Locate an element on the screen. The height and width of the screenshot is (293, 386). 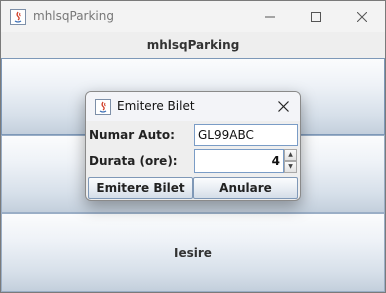
chevron-up-icon: ▲ is located at coordinates (290, 154).